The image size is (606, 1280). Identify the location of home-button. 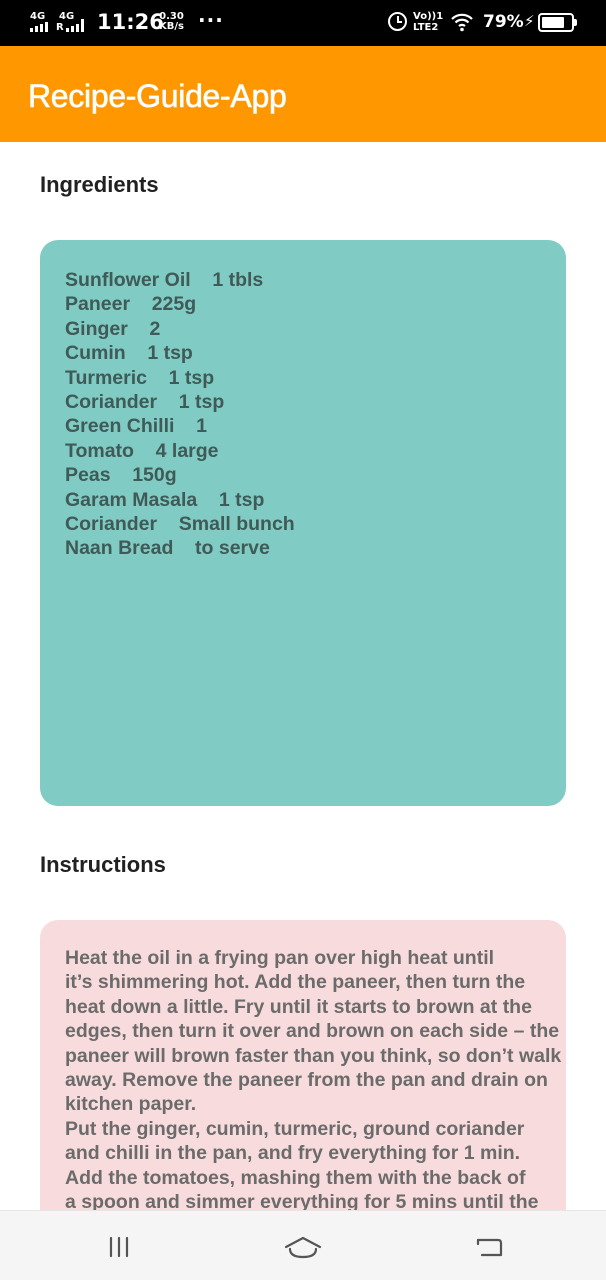
(303, 1247).